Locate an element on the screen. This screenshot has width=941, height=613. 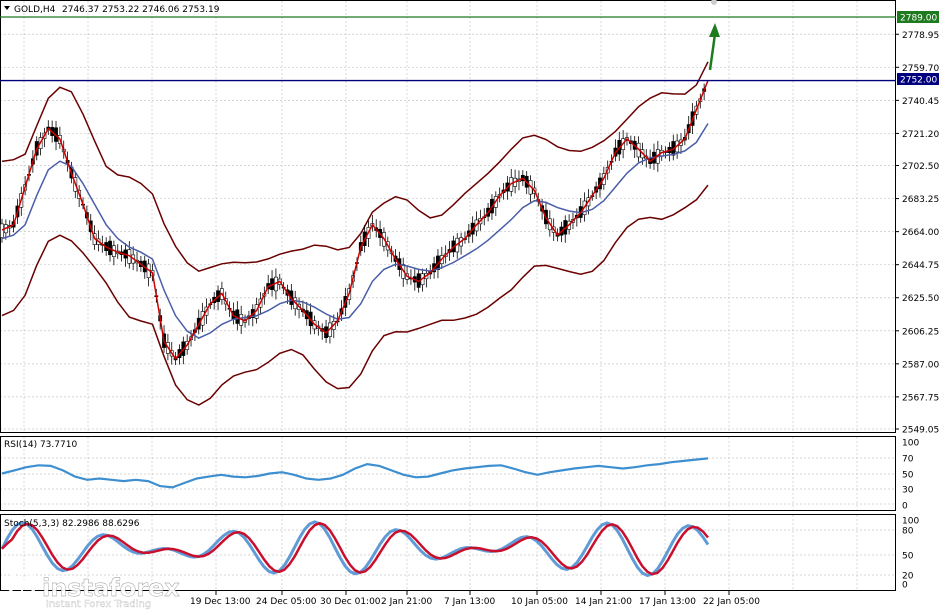
rsi-title: RSI(14) 73.7710 is located at coordinates (40, 445).